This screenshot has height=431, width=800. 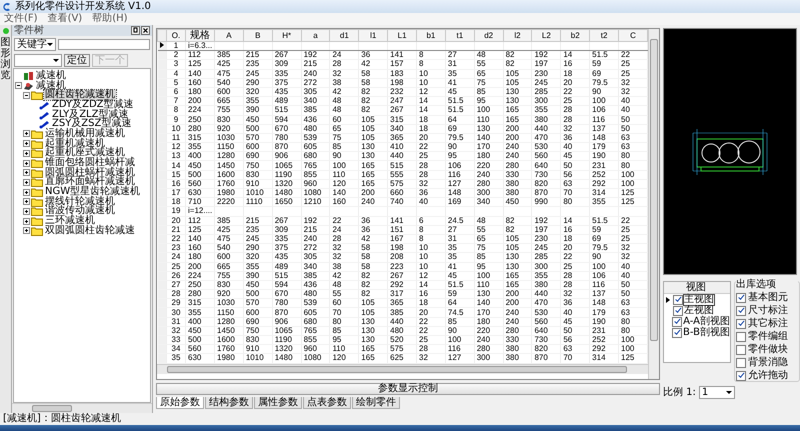 I want to click on column-header: l1, so click(x=373, y=36).